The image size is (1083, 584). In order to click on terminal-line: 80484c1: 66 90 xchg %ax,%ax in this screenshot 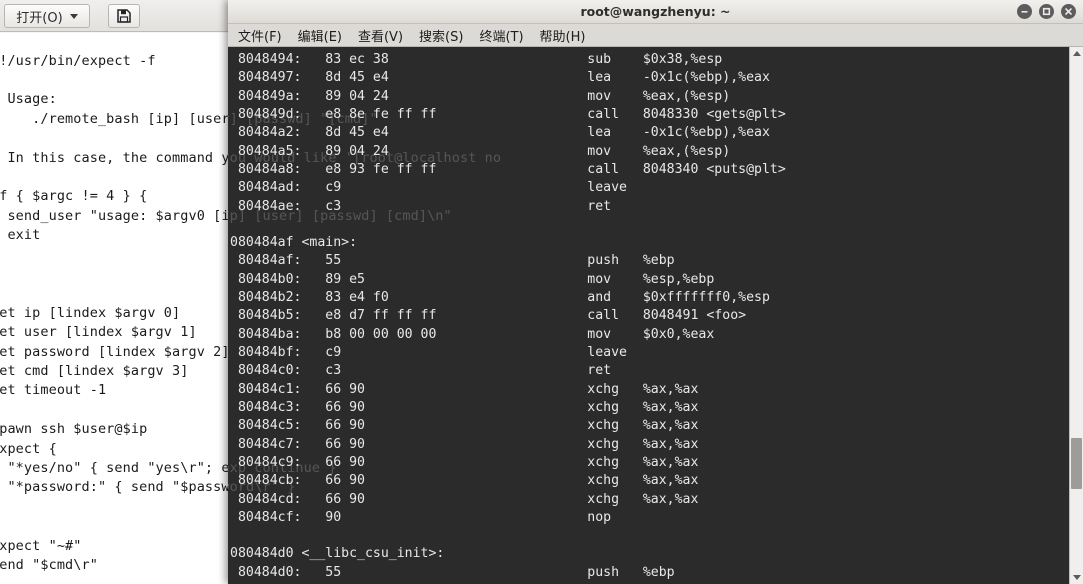, I will do `click(464, 389)`.